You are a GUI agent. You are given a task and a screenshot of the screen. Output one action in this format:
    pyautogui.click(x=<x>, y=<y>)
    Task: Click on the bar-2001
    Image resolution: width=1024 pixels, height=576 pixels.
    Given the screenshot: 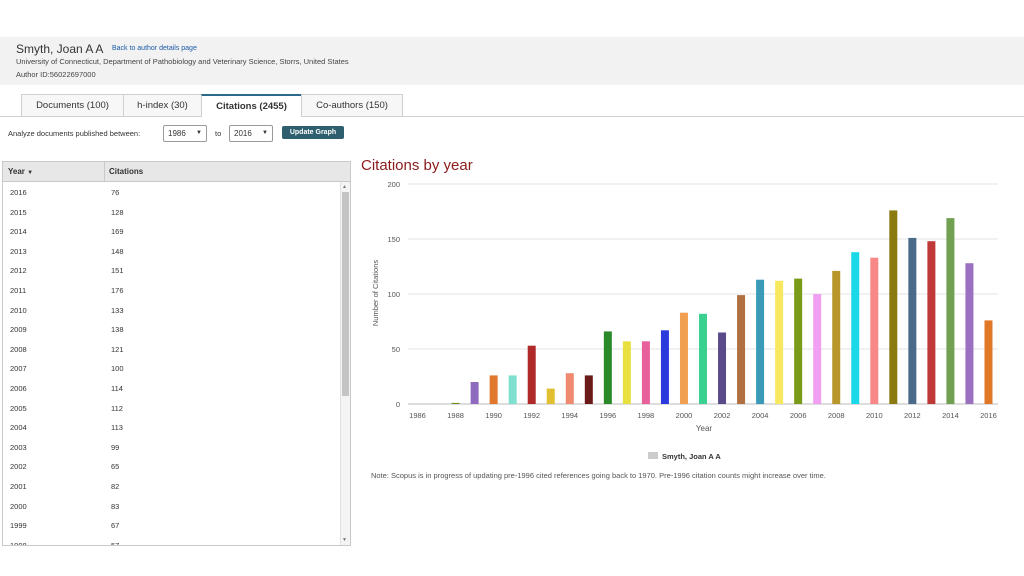 What is the action you would take?
    pyautogui.click(x=703, y=358)
    